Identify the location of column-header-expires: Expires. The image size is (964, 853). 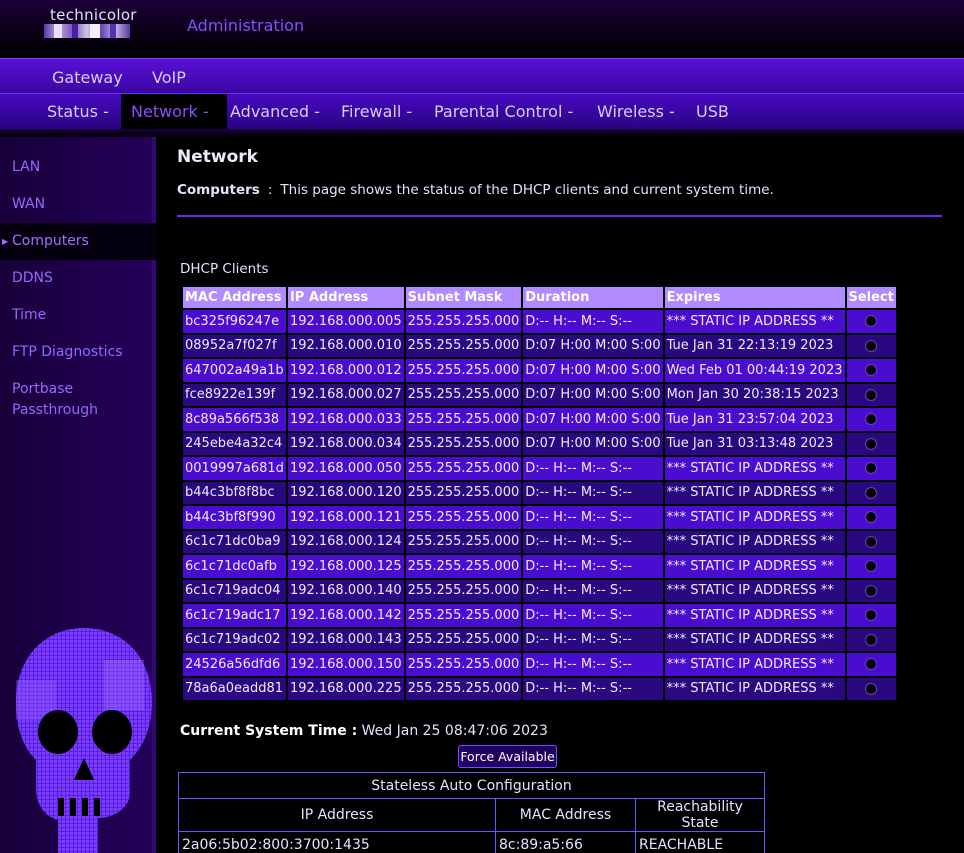
(754, 297).